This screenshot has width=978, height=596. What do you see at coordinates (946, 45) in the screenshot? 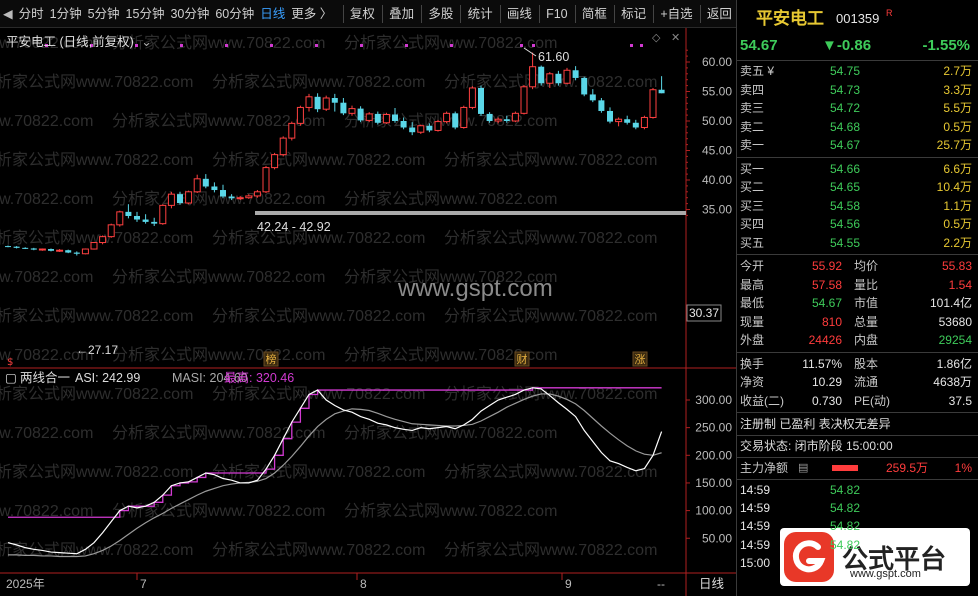
I see `price-change-pct: -1.55%` at bounding box center [946, 45].